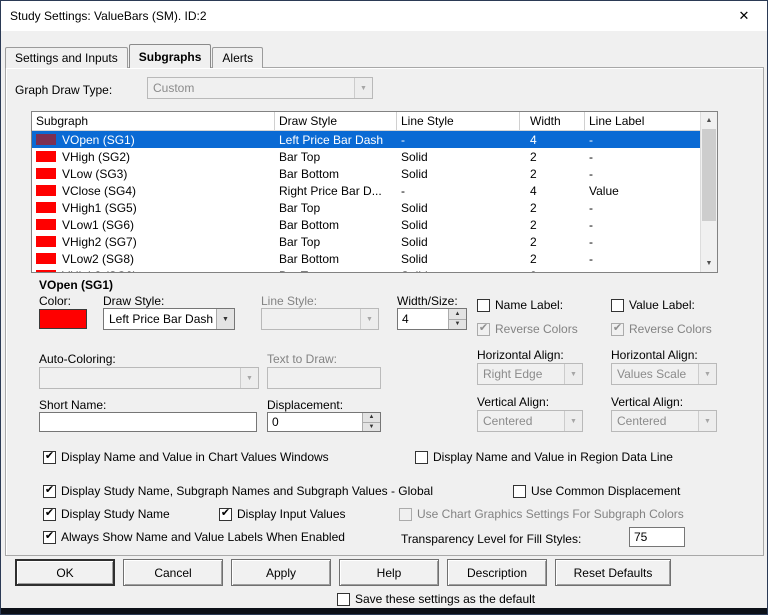 This screenshot has width=768, height=615. What do you see at coordinates (530, 374) in the screenshot?
I see `name-horizontal-align-select: Right Edge ▼` at bounding box center [530, 374].